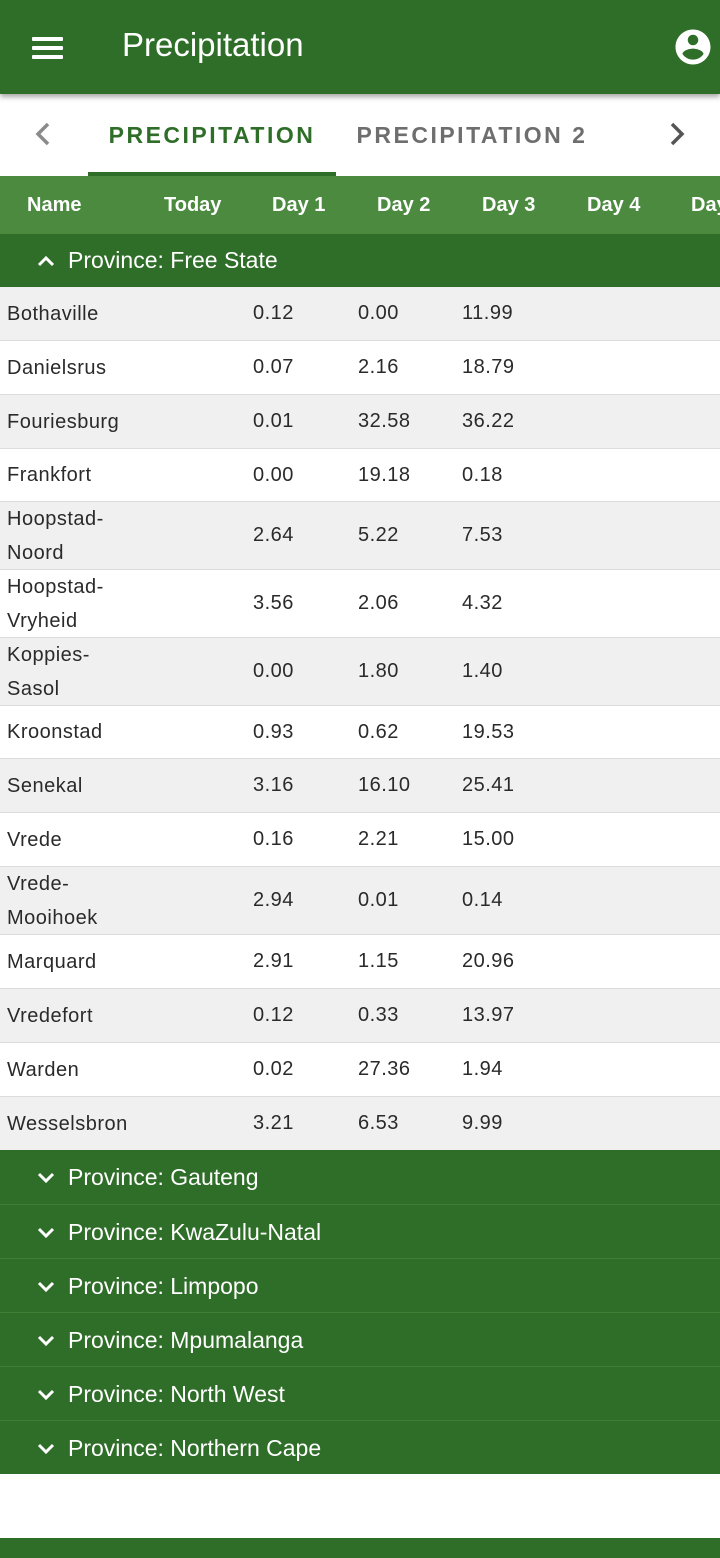 This screenshot has height=1558, width=720. Describe the element at coordinates (360, 1231) in the screenshot. I see `group-header-kwazulu-natal: Province: KwaZulu-Natal` at that location.